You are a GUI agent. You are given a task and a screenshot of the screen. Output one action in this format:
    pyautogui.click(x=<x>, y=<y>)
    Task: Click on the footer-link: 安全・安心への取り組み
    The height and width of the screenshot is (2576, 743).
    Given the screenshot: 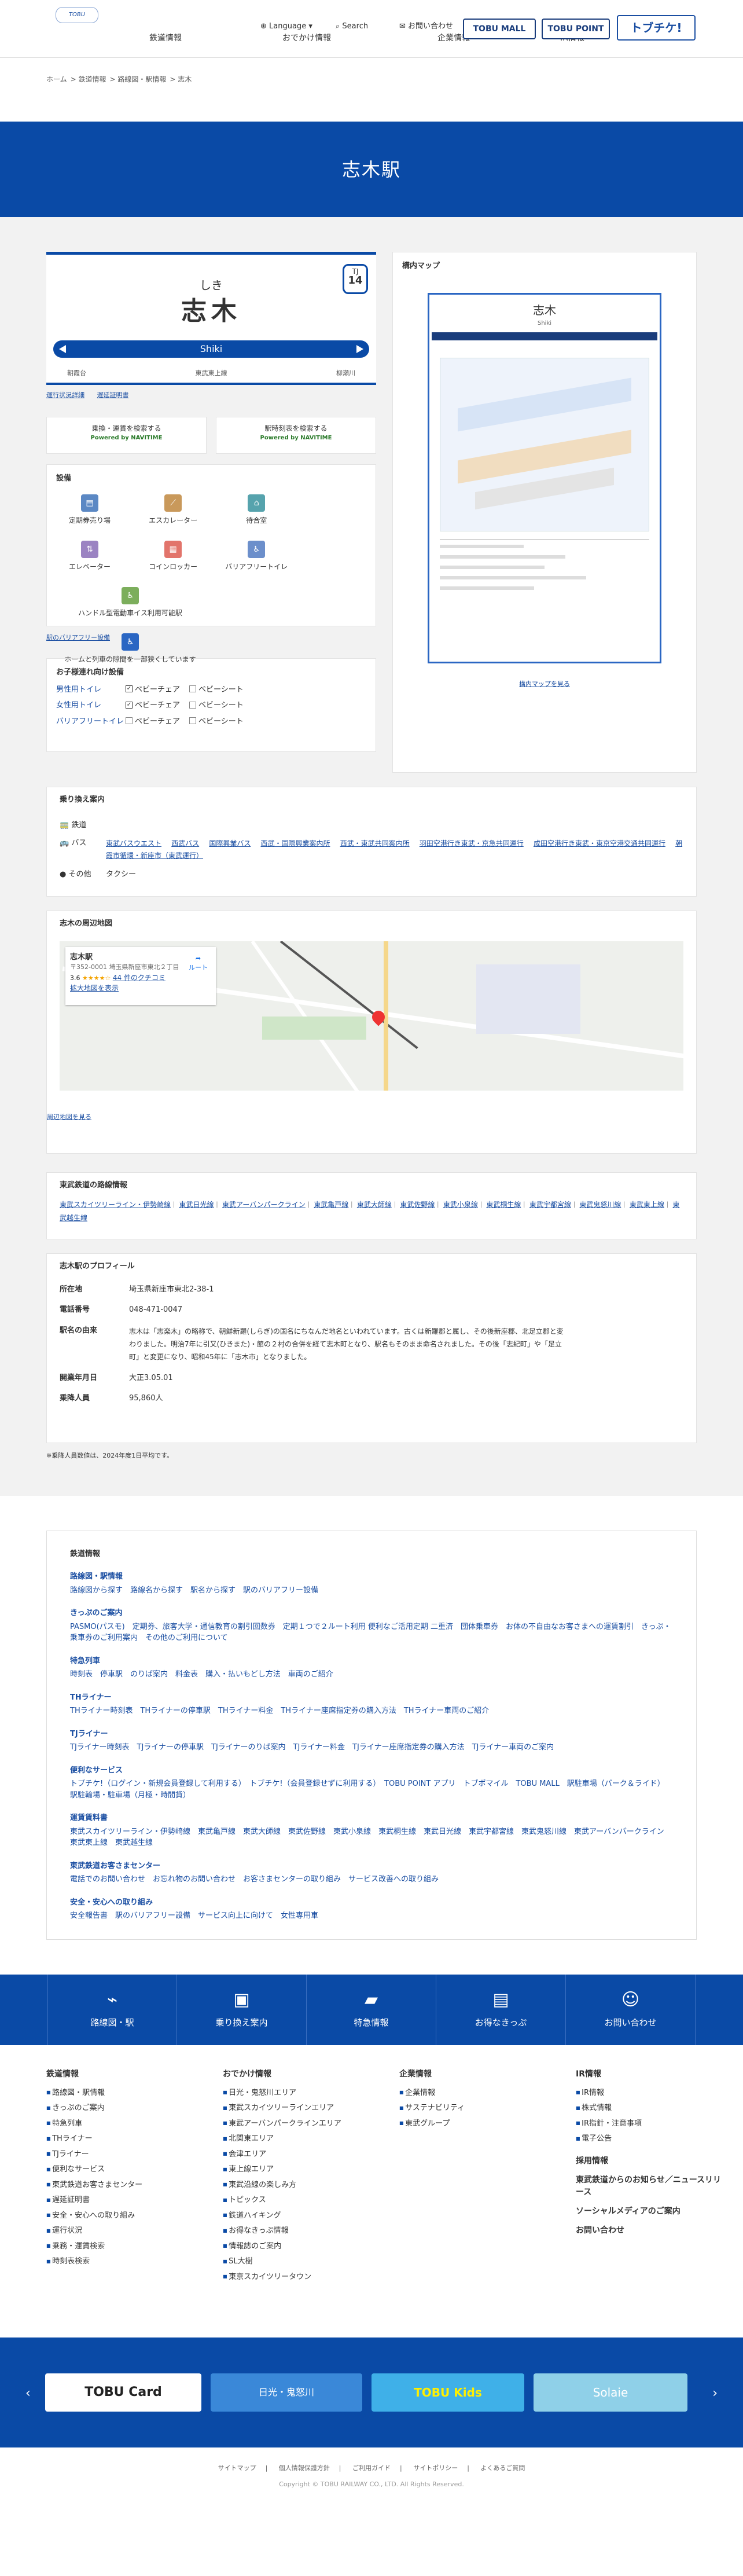 What is the action you would take?
    pyautogui.click(x=134, y=2216)
    